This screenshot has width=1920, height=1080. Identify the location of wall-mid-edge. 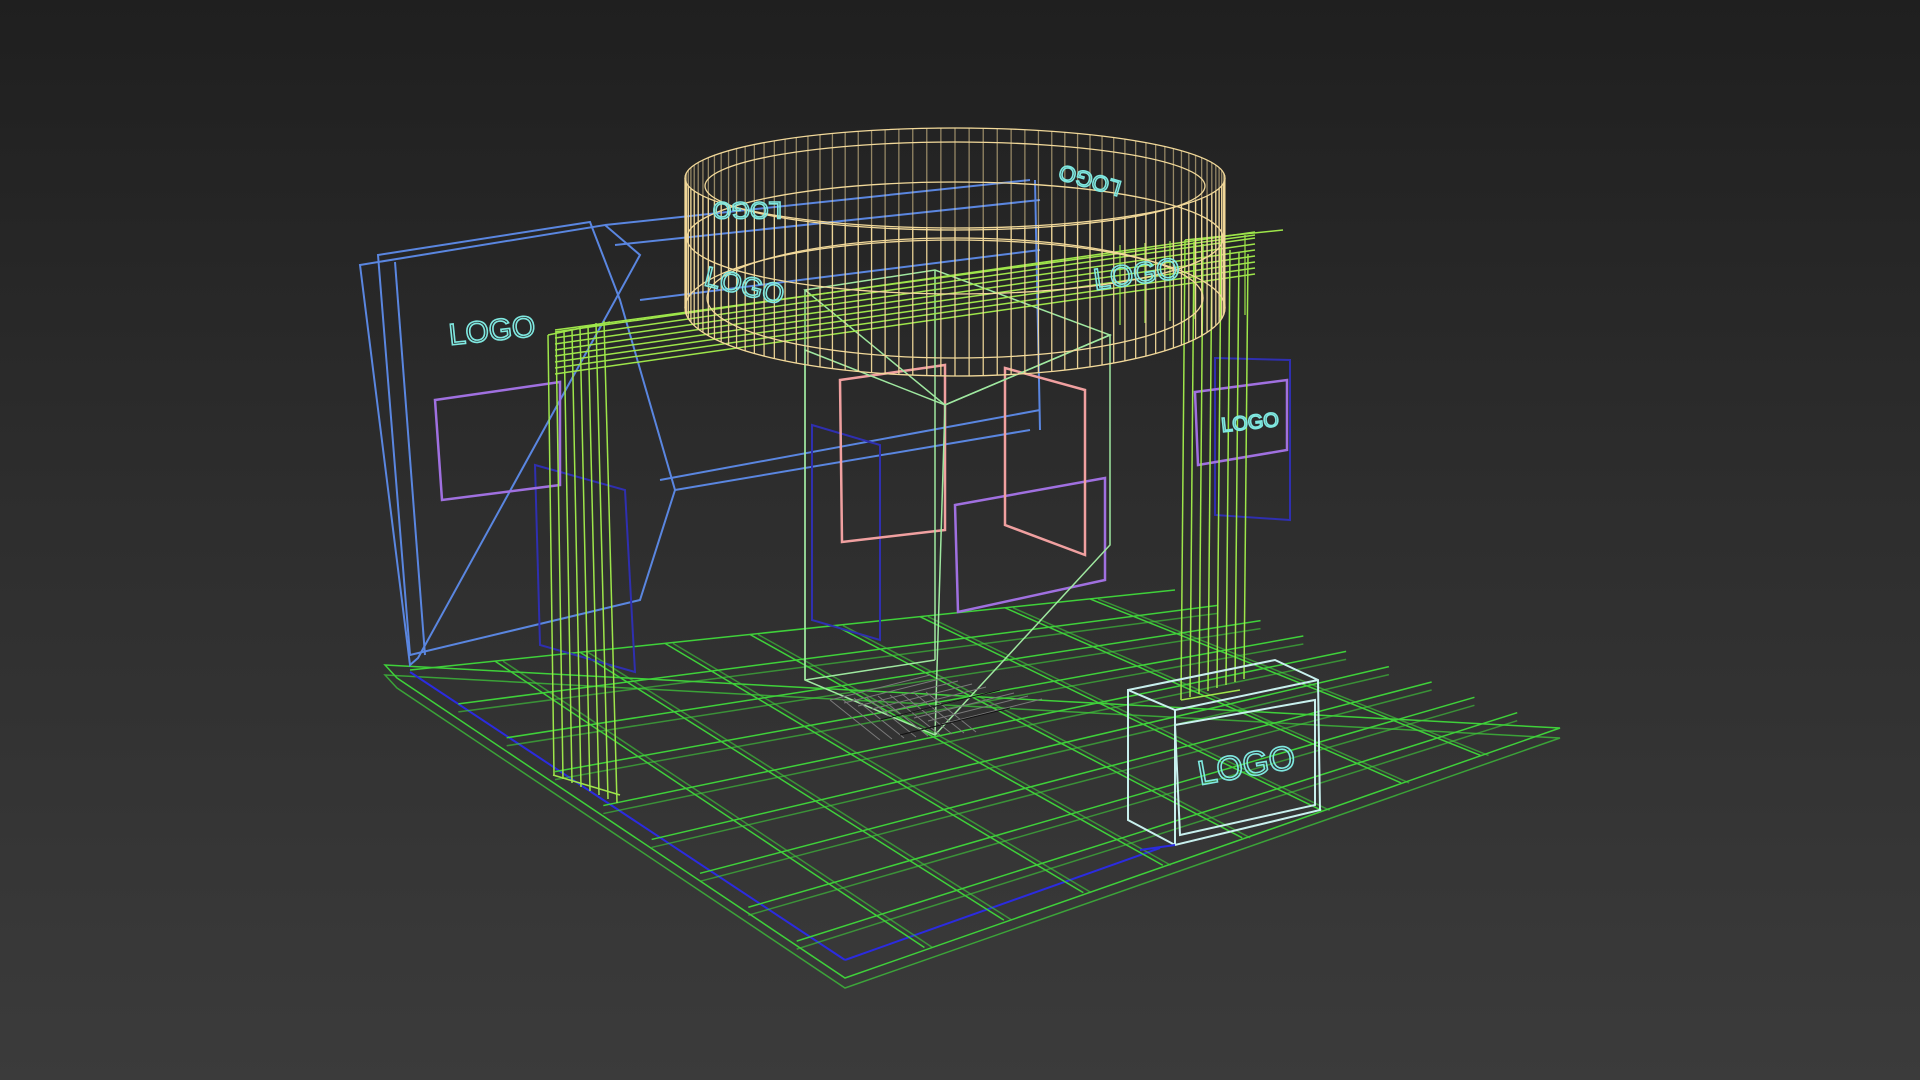
(840, 275).